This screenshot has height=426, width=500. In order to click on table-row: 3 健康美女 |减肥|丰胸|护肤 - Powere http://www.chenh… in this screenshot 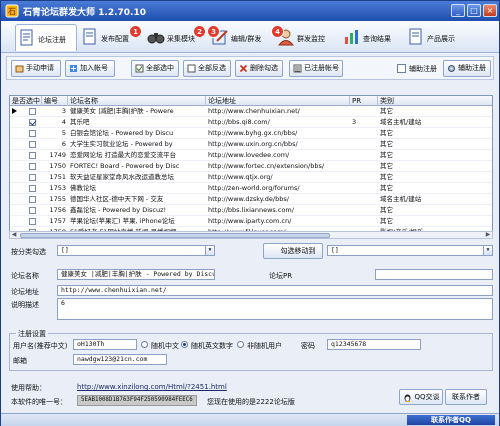, I will do `click(251, 111)`.